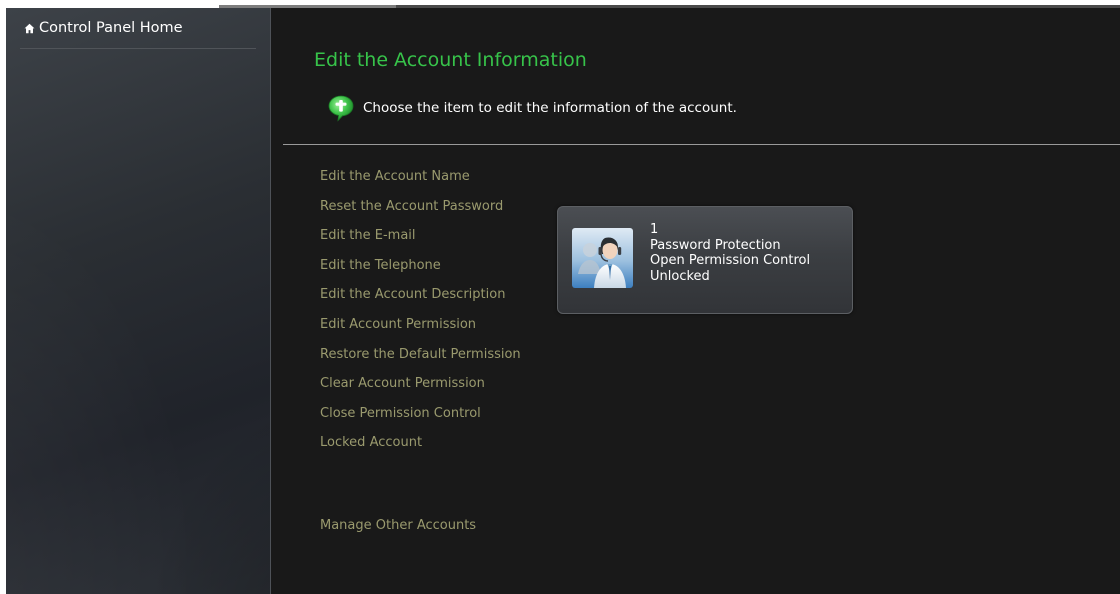 The width and height of the screenshot is (1120, 594). I want to click on control-panel-home-link: Control Panel Home, so click(103, 28).